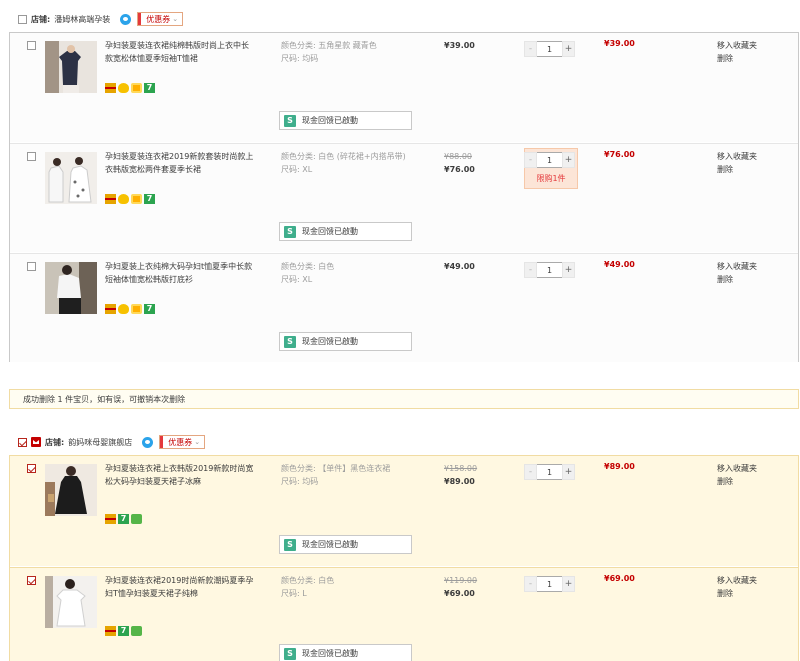 Image resolution: width=800 pixels, height=661 pixels. Describe the element at coordinates (461, 468) in the screenshot. I see `original-price: ¥158.00` at that location.